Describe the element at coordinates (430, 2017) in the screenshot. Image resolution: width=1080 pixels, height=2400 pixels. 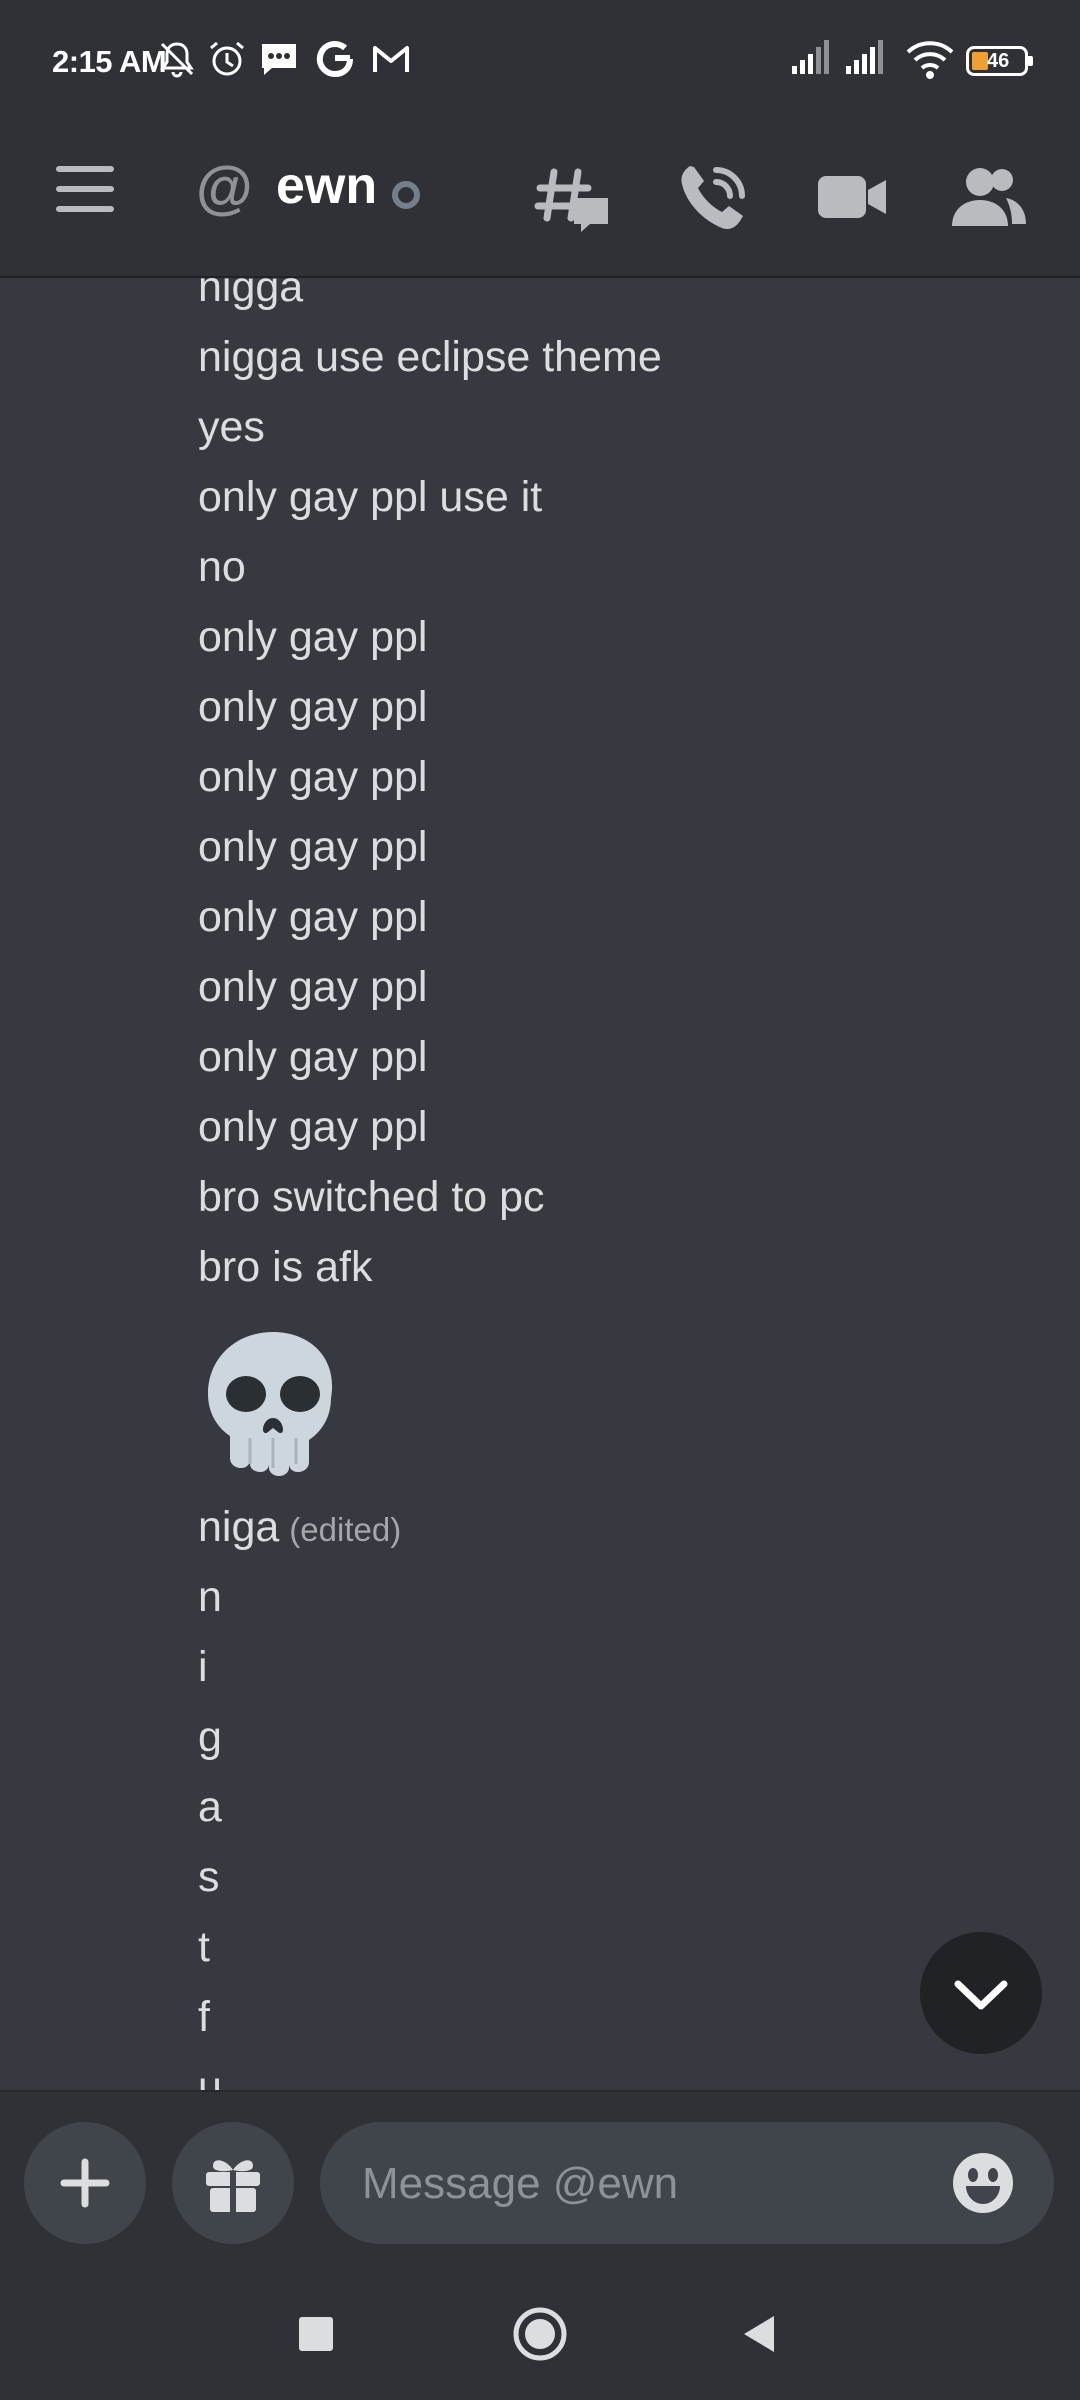
I see `message: f` at that location.